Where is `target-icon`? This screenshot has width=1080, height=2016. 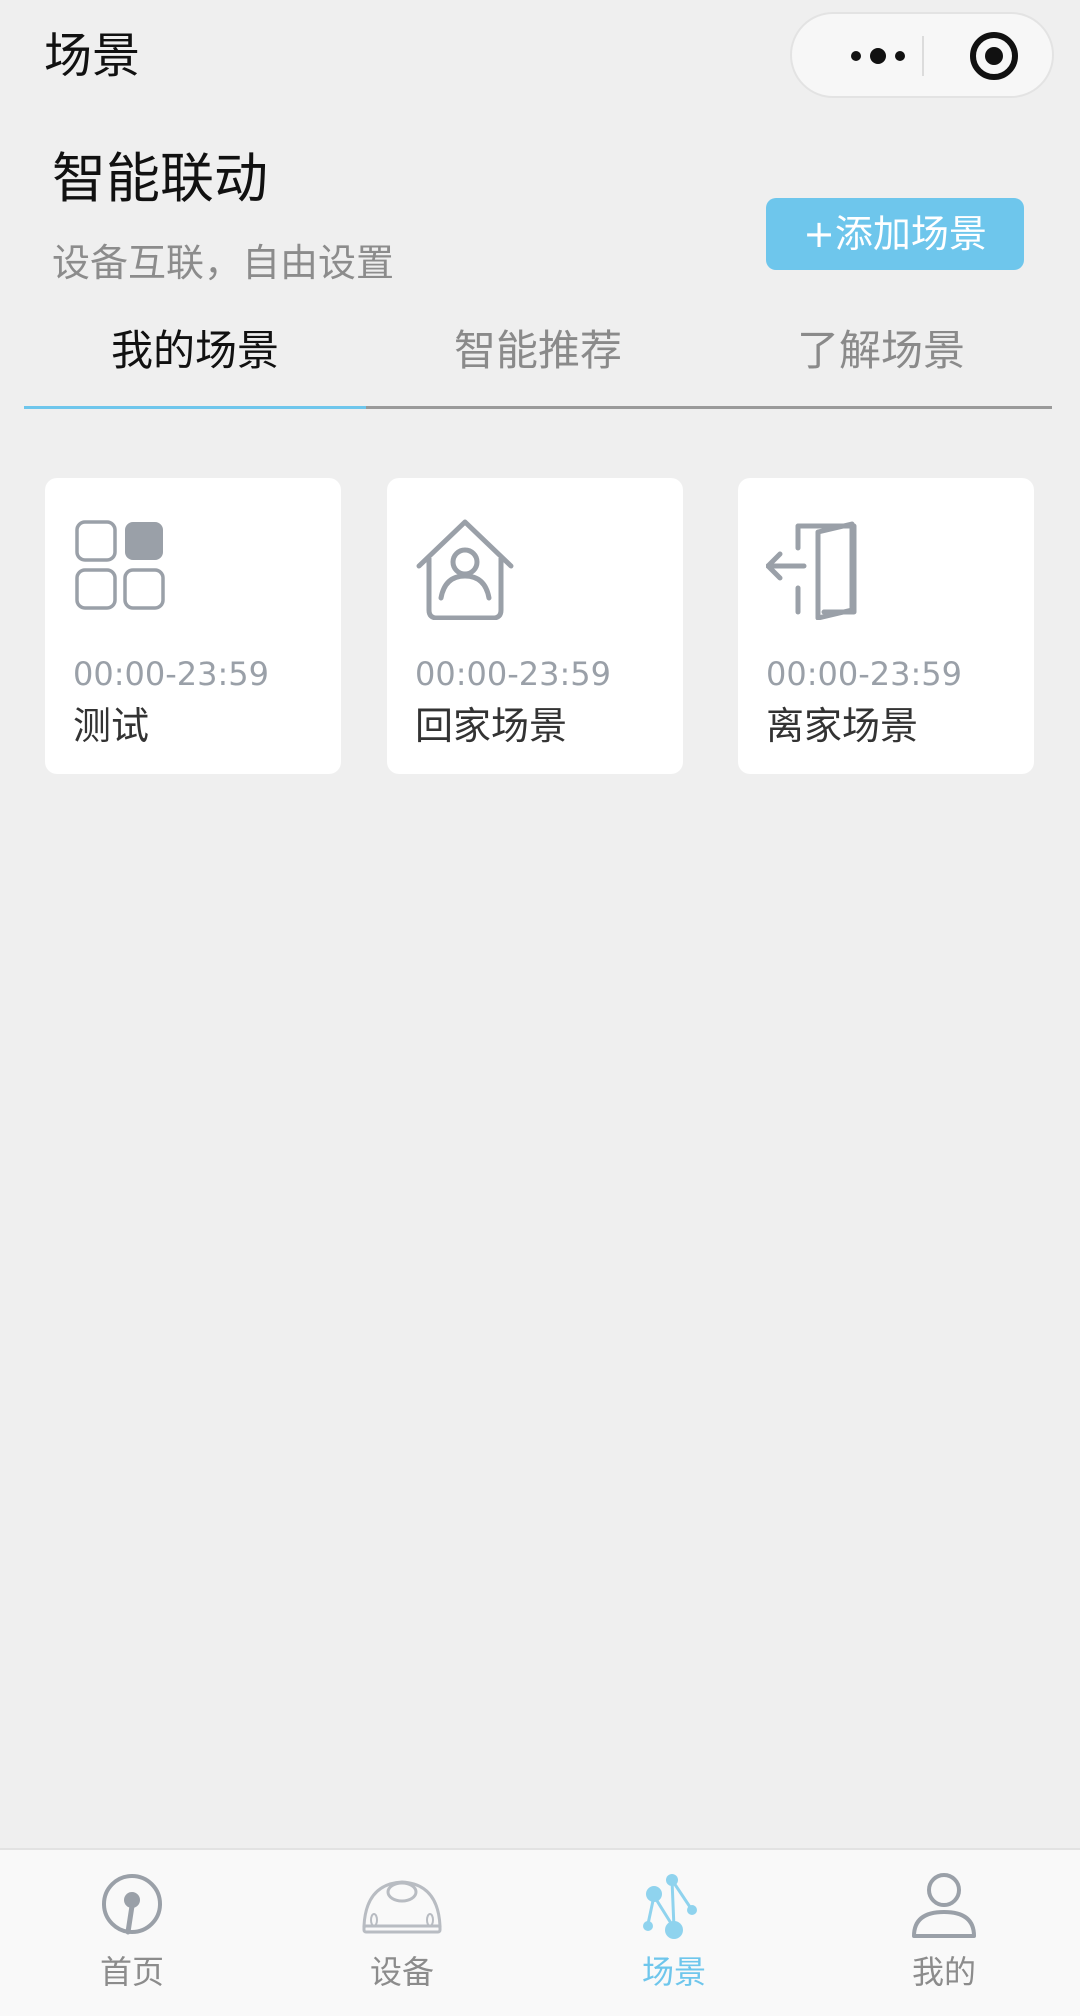
target-icon is located at coordinates (994, 56).